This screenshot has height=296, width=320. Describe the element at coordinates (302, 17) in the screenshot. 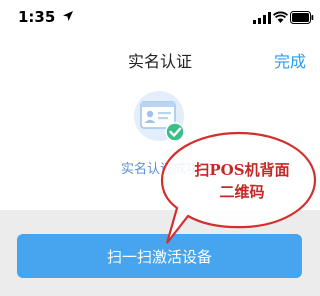

I see `battery-icon` at that location.